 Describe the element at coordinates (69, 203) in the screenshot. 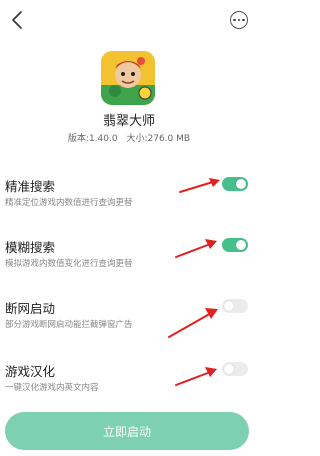

I see `setting-description: 精准定位游戏内数值进行查询更替` at that location.